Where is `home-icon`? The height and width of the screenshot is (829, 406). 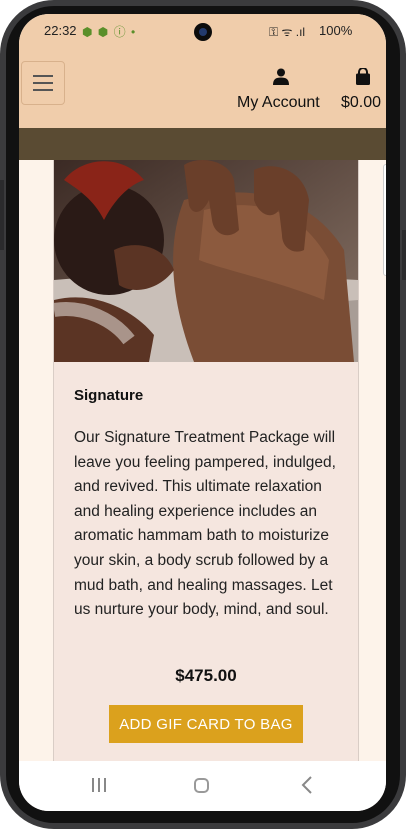 home-icon is located at coordinates (201, 785).